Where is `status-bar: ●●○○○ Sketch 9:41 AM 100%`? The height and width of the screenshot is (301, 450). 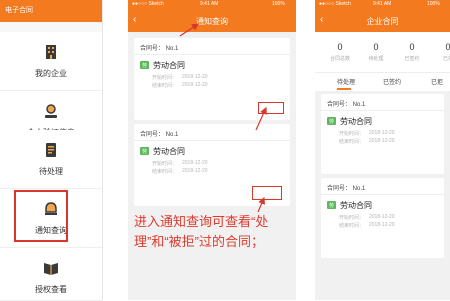
status-bar: ●●○○○ Sketch 9:41 AM 100% is located at coordinates (382, 5).